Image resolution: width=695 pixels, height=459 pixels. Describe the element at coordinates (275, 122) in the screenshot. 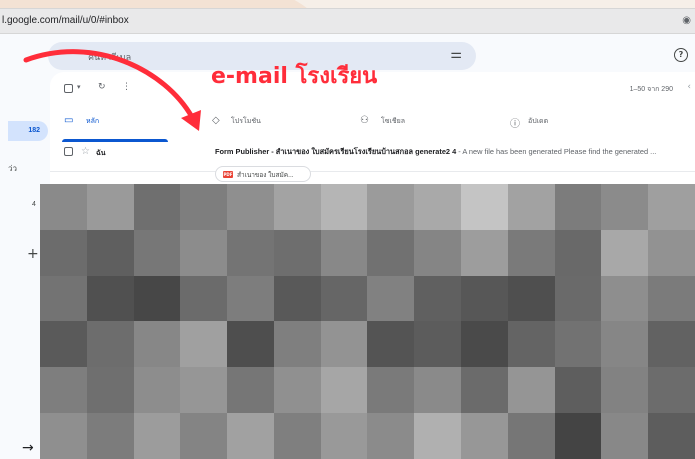

I see `tab-promotions: ◇ โปรโมชัน` at that location.